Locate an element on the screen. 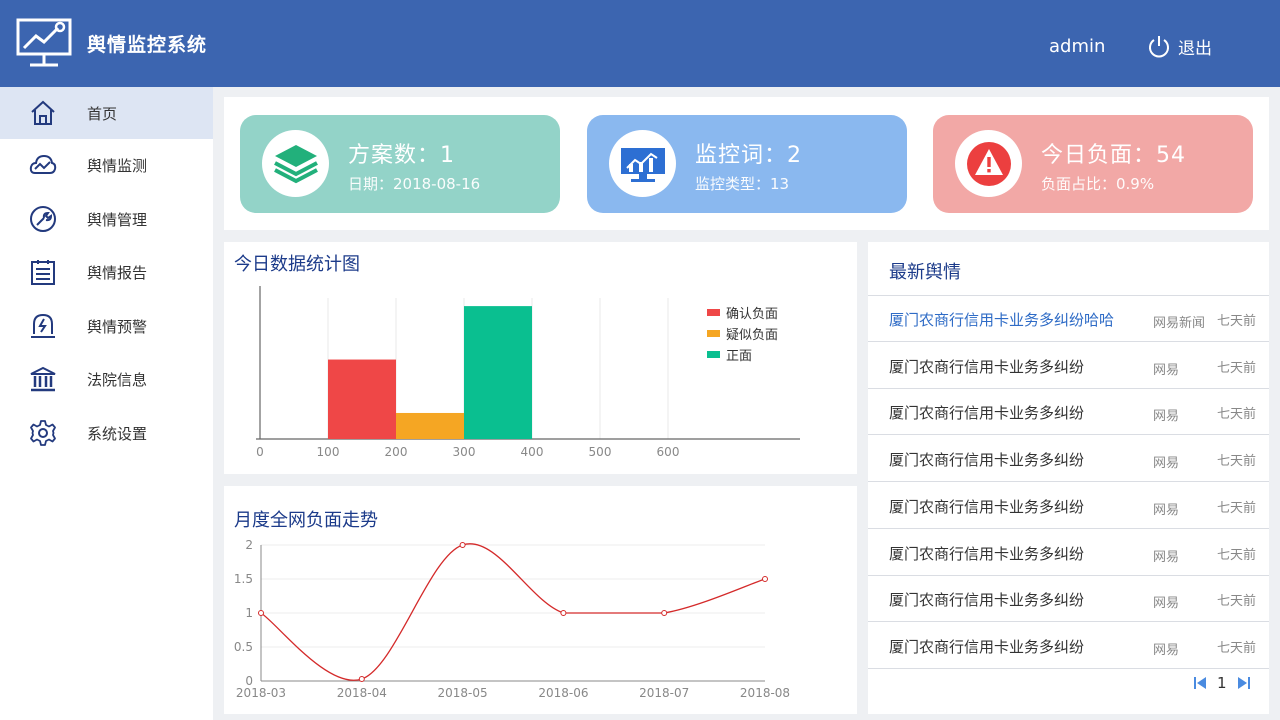 The image size is (1280, 720). logout-button: 退出 is located at coordinates (1180, 46).